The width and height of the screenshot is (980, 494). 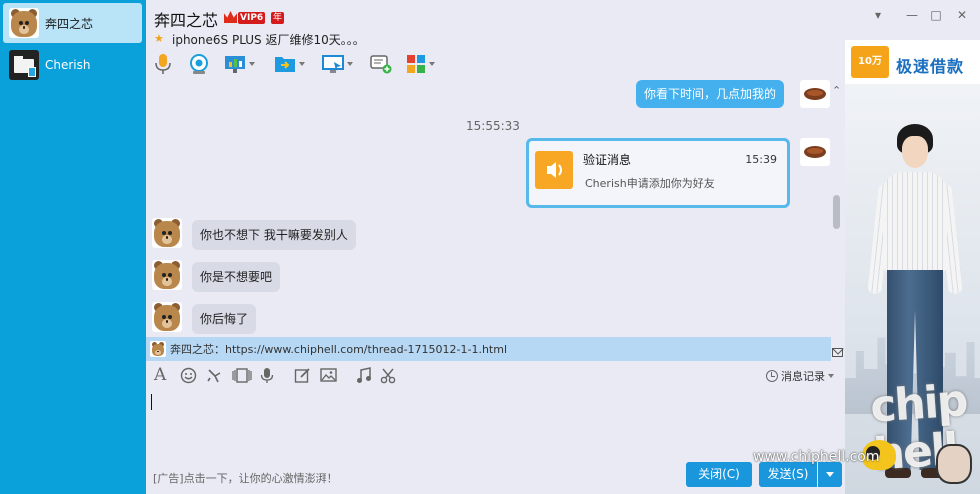 I want to click on minimize-button: —, so click(x=912, y=15).